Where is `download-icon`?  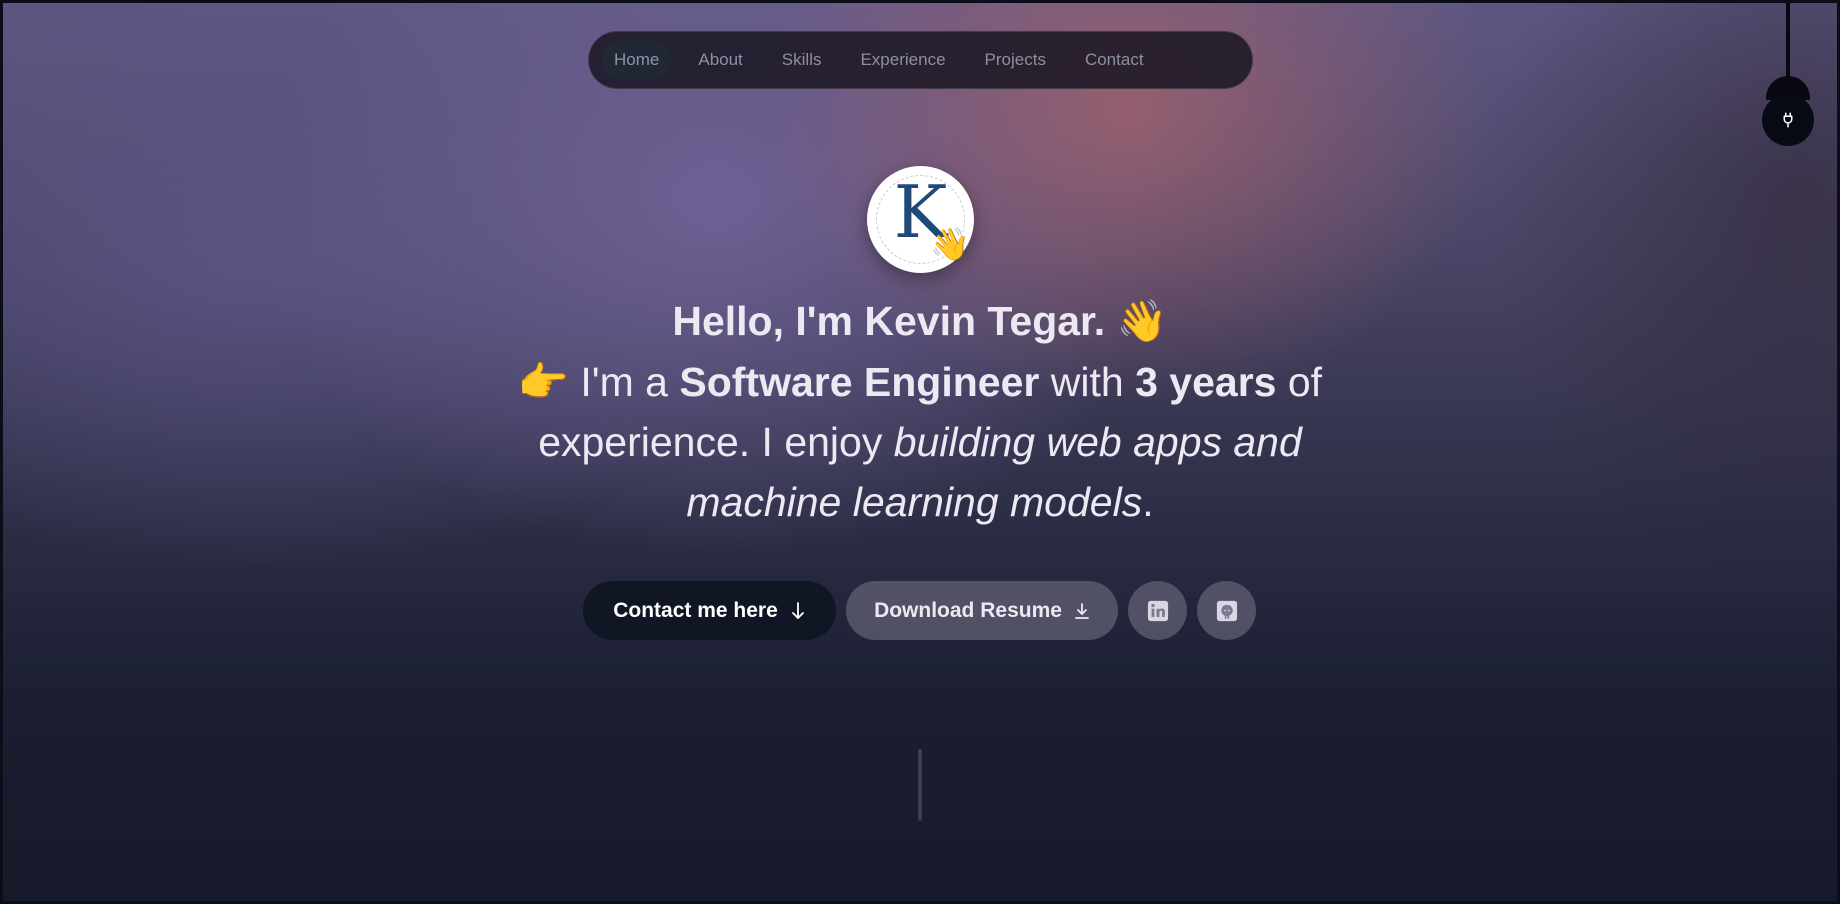 download-icon is located at coordinates (1082, 611).